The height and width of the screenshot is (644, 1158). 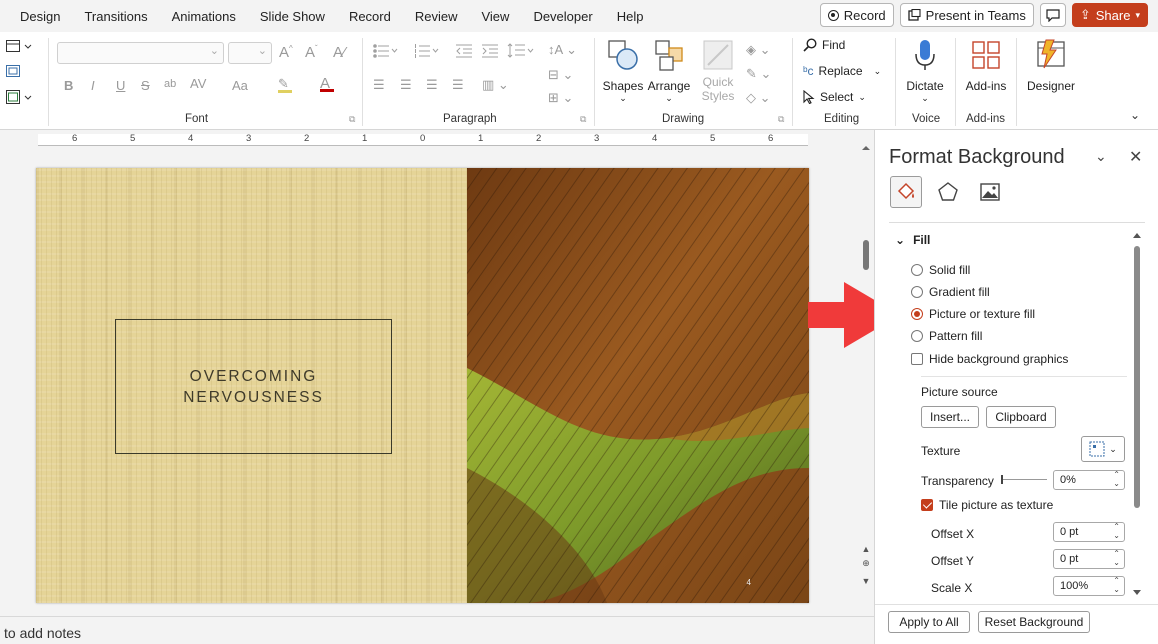 What do you see at coordinates (204, 16) in the screenshot?
I see `tab-animations: Animations` at bounding box center [204, 16].